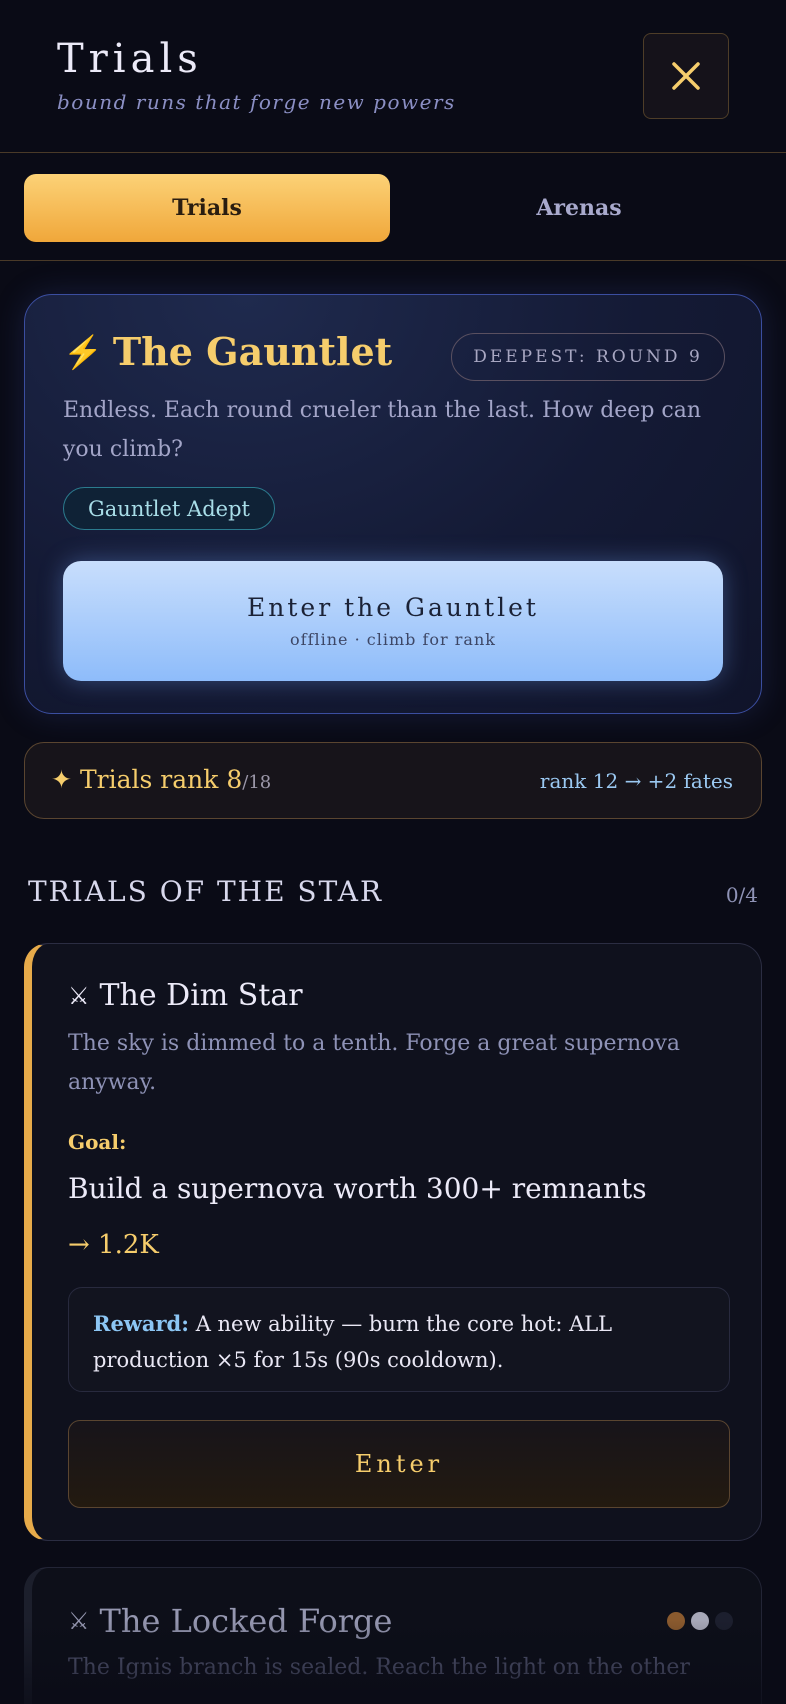 The width and height of the screenshot is (786, 1704). I want to click on rank-label: Trials rank, so click(149, 779).